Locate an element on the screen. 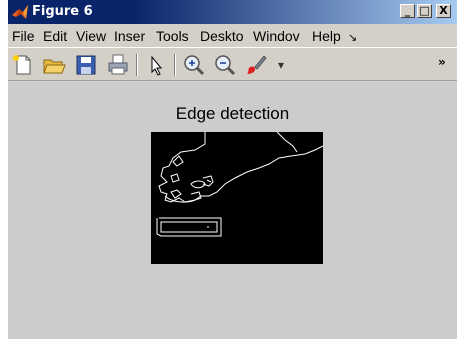 The height and width of the screenshot is (339, 457). plot-title: Edge detection is located at coordinates (232, 113).